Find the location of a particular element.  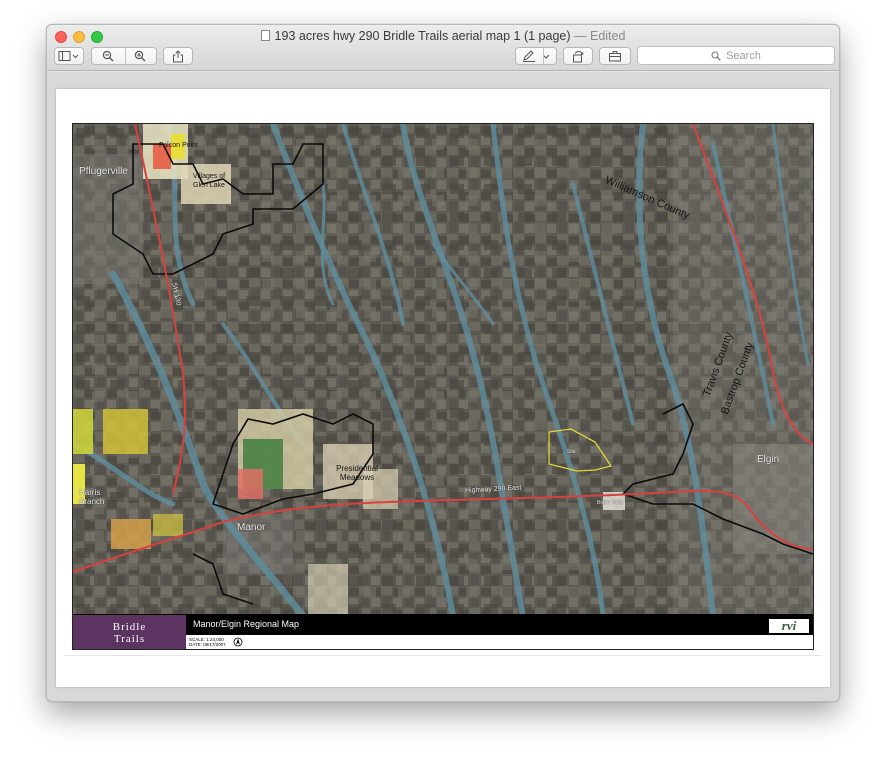

rvi-logo: rvi is located at coordinates (789, 626).